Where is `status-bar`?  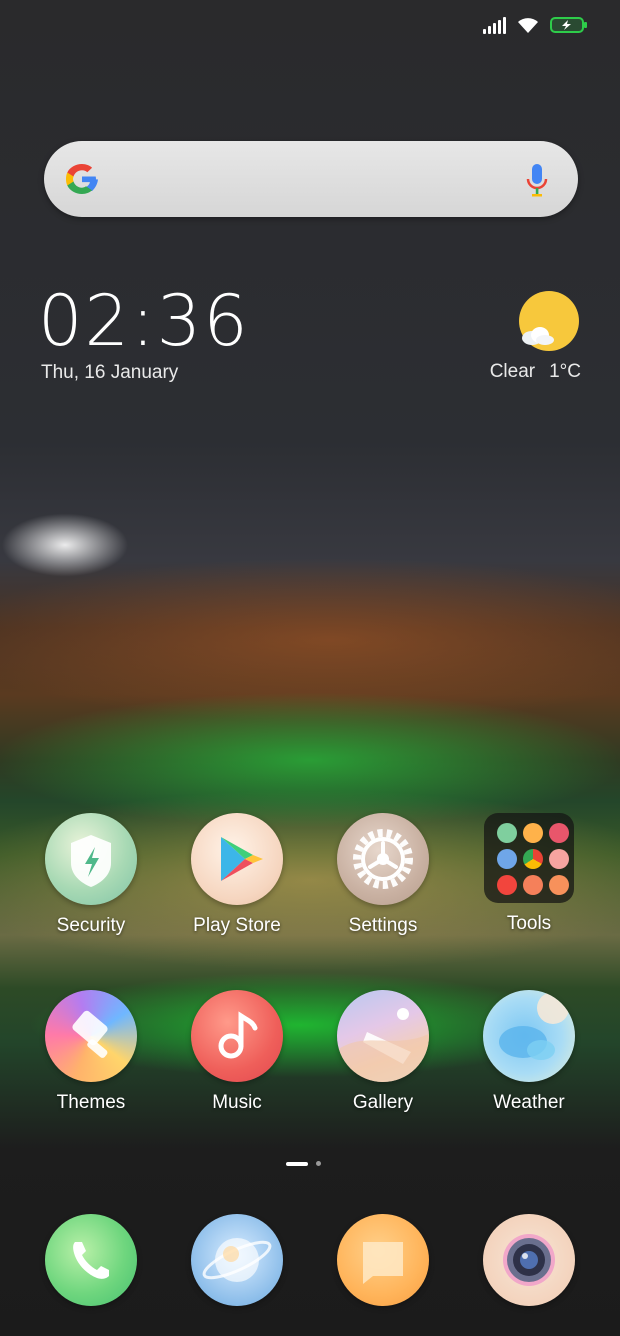 status-bar is located at coordinates (535, 25).